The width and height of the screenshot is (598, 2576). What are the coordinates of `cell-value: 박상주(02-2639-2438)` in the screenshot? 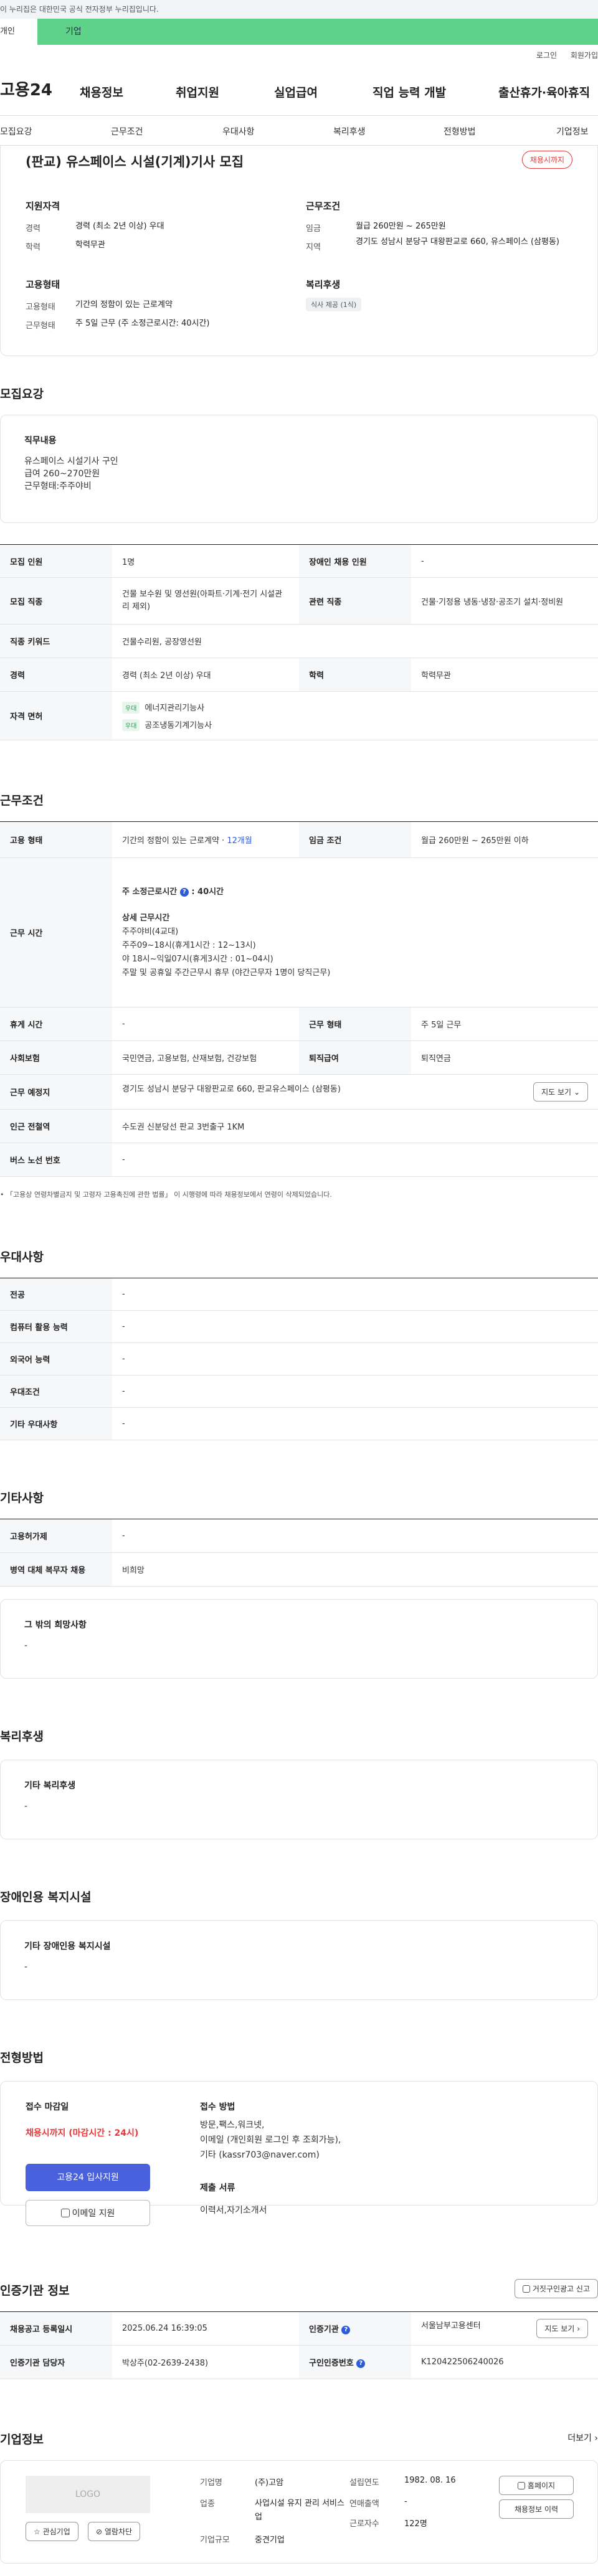 It's located at (205, 2362).